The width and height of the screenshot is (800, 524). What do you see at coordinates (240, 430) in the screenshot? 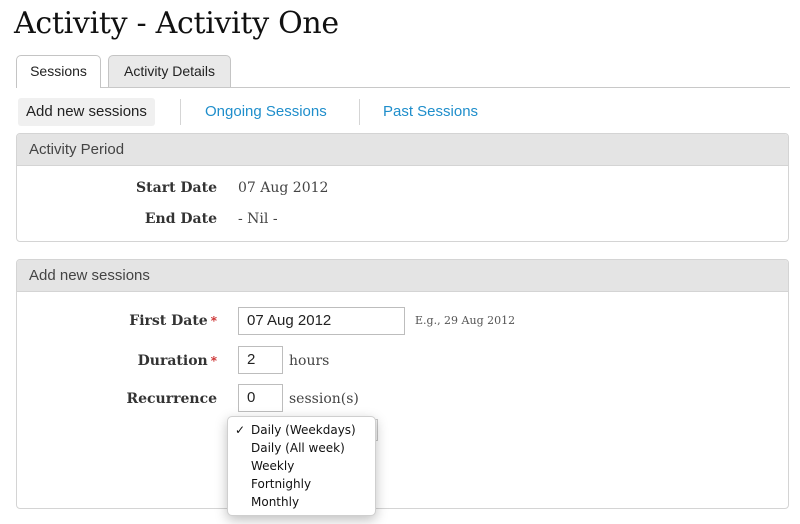
I see `checkmark-icon: ✓` at bounding box center [240, 430].